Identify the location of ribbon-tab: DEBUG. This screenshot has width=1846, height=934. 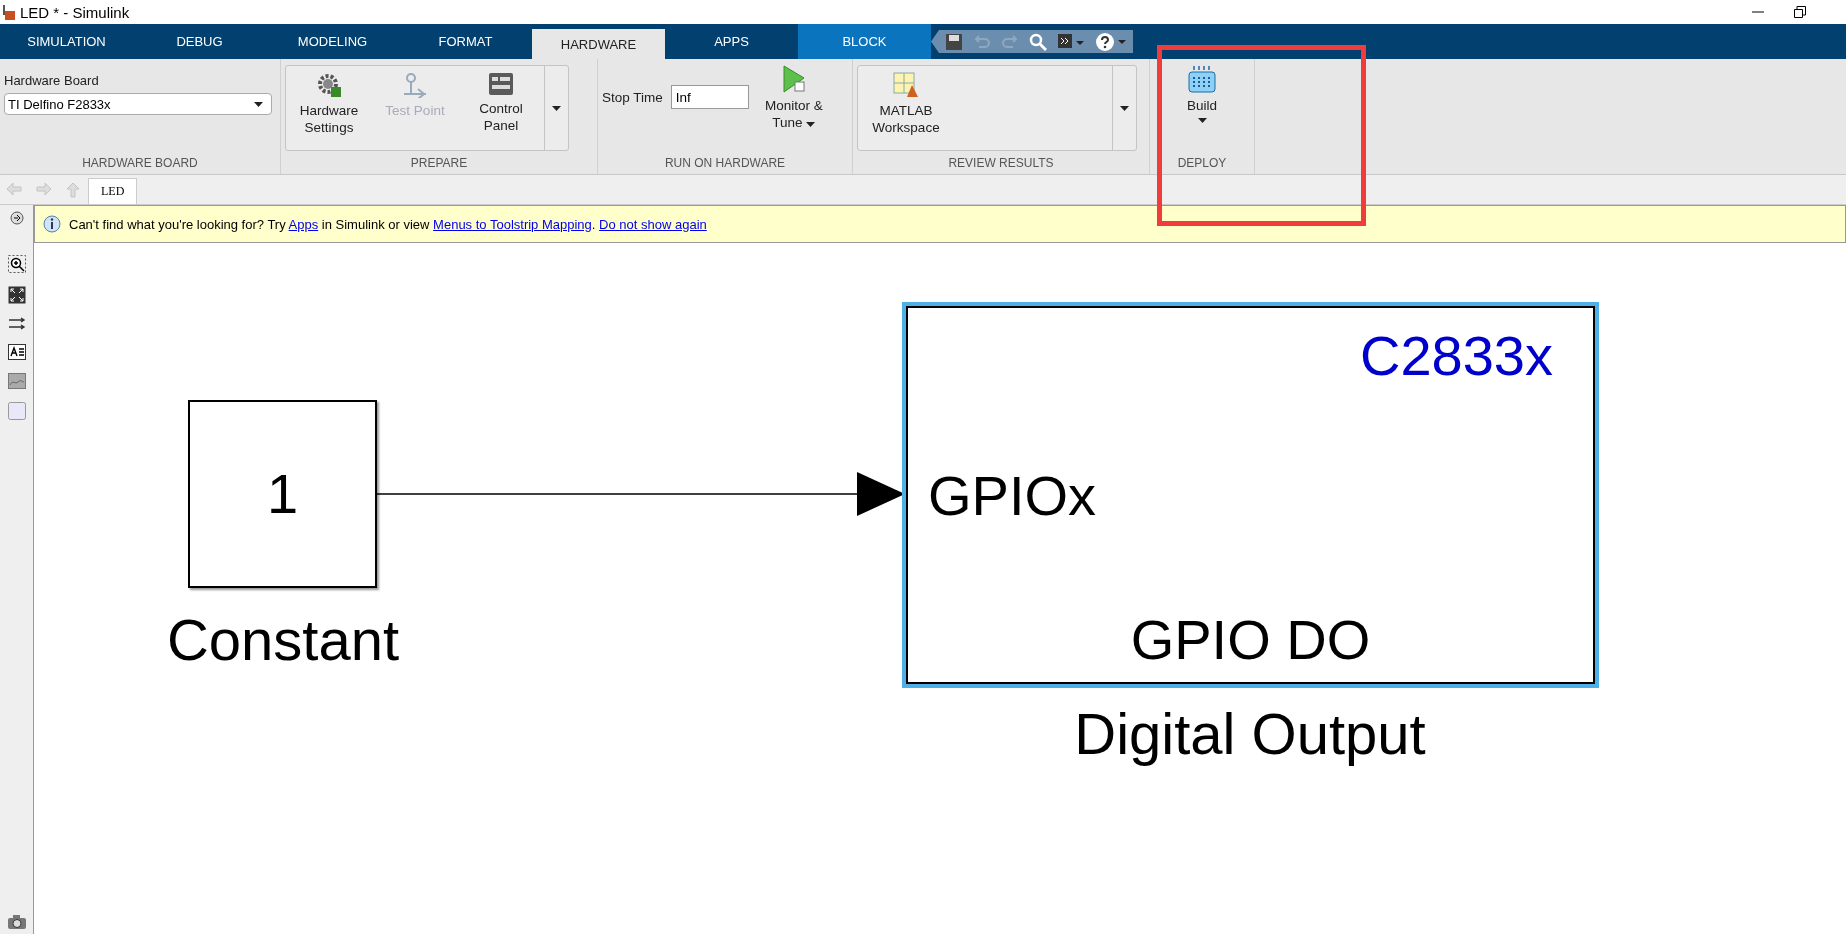
(199, 41).